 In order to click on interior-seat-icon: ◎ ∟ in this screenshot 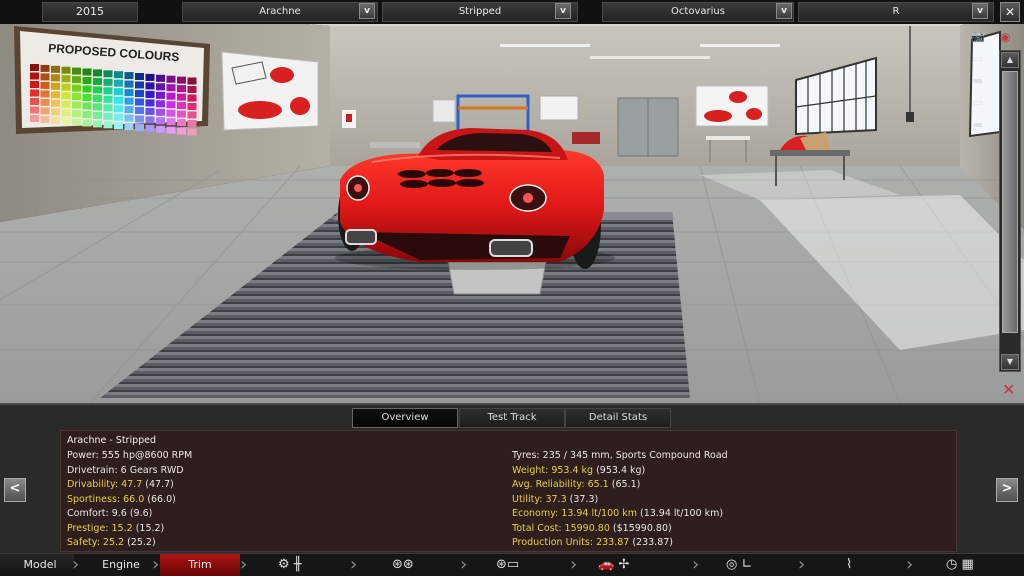, I will do `click(739, 565)`.